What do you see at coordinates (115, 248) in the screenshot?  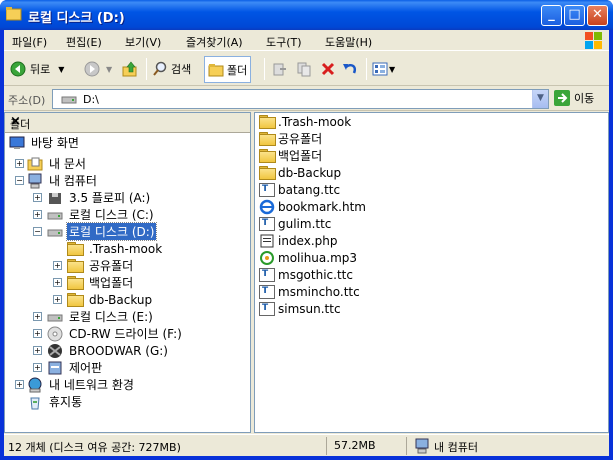 I see `tree-item-trash-mook: .Trash-mook` at bounding box center [115, 248].